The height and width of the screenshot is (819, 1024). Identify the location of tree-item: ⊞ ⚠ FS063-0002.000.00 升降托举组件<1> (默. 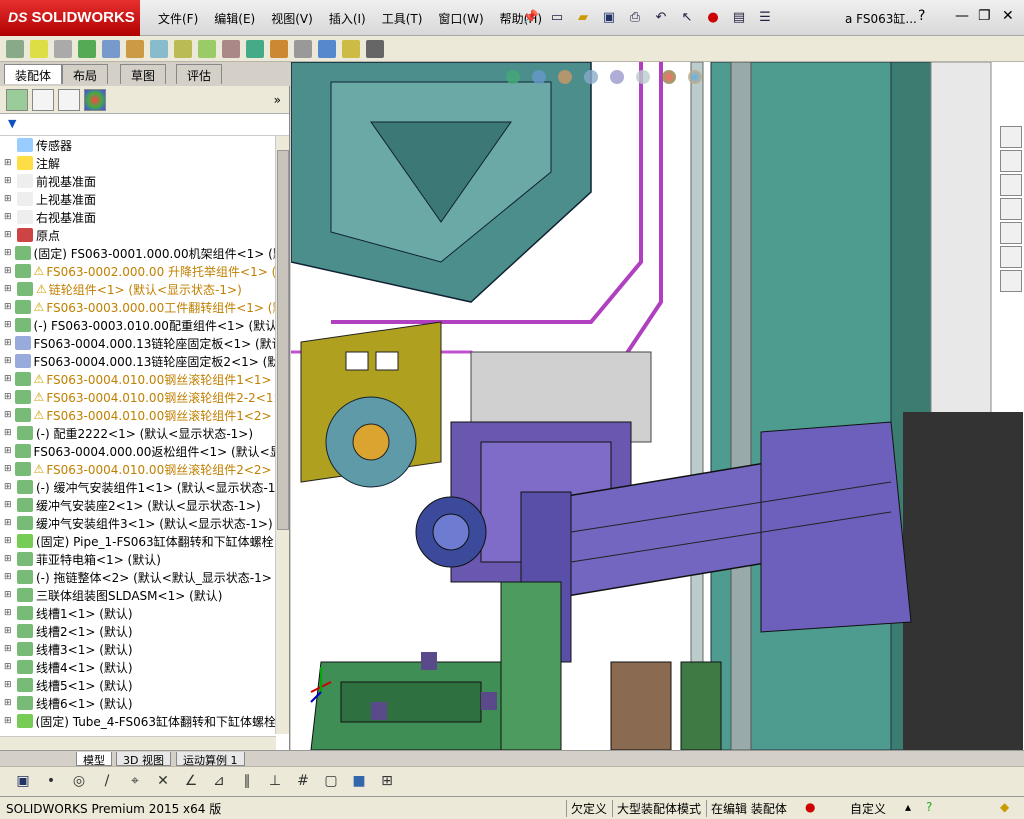
(138, 271).